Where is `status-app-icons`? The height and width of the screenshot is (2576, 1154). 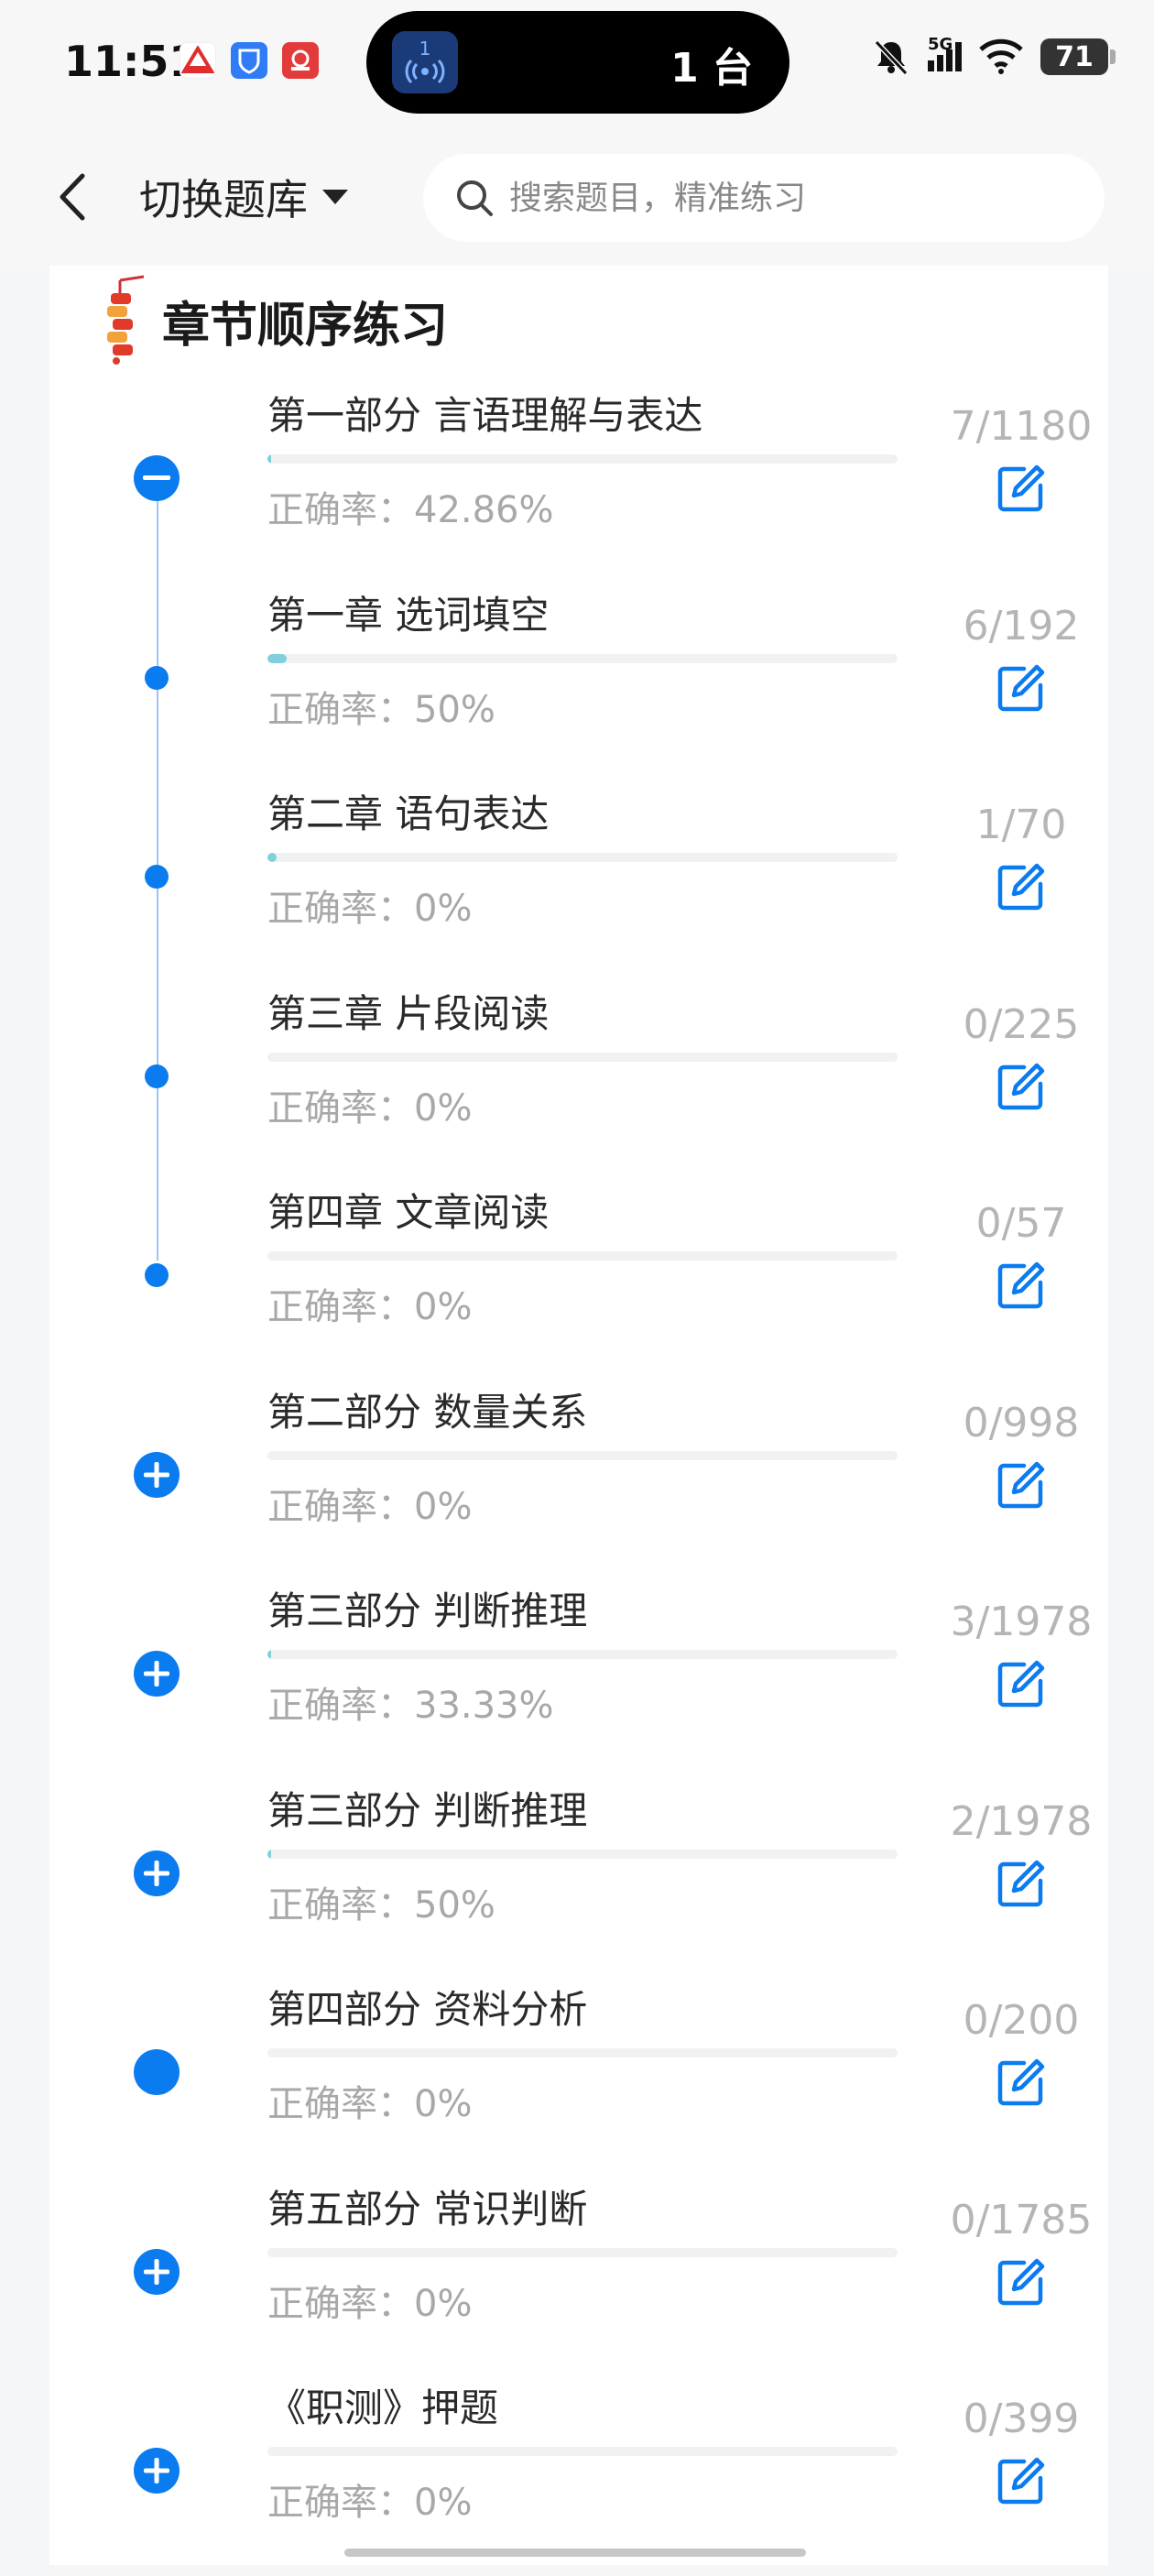 status-app-icons is located at coordinates (249, 61).